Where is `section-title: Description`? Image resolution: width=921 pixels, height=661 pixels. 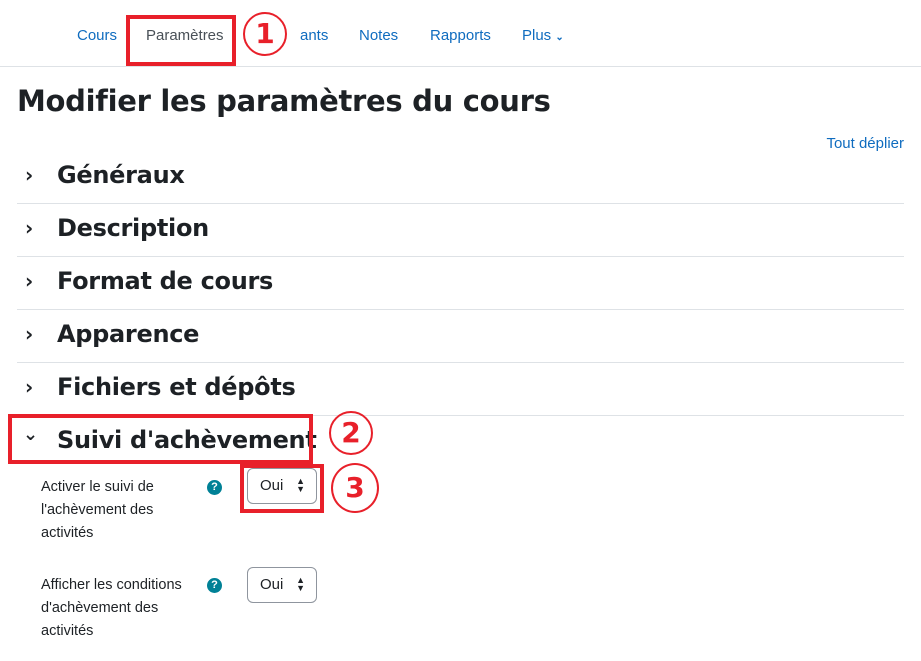
section-title: Description is located at coordinates (133, 228).